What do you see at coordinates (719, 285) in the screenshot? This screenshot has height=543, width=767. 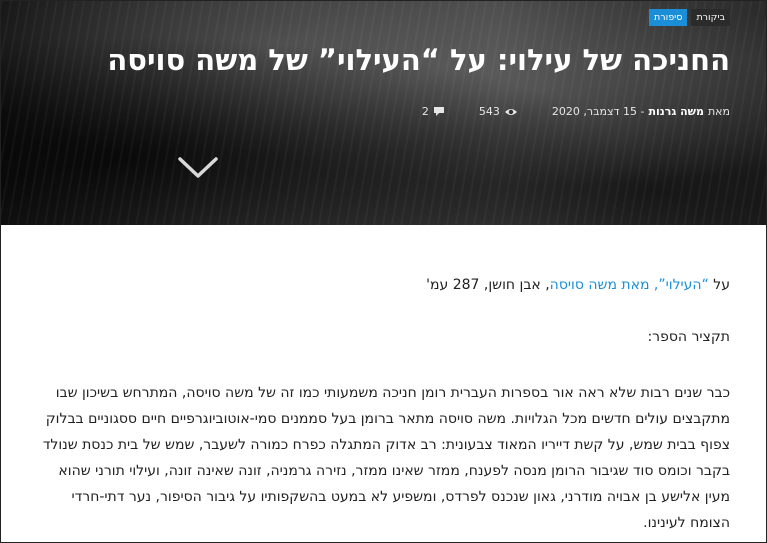 I see `intro-prefix: על` at bounding box center [719, 285].